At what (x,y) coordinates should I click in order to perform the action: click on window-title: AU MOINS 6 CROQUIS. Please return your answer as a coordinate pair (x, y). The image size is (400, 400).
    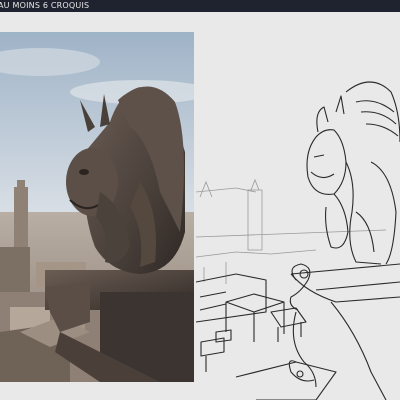
    Looking at the image, I should click on (45, 5).